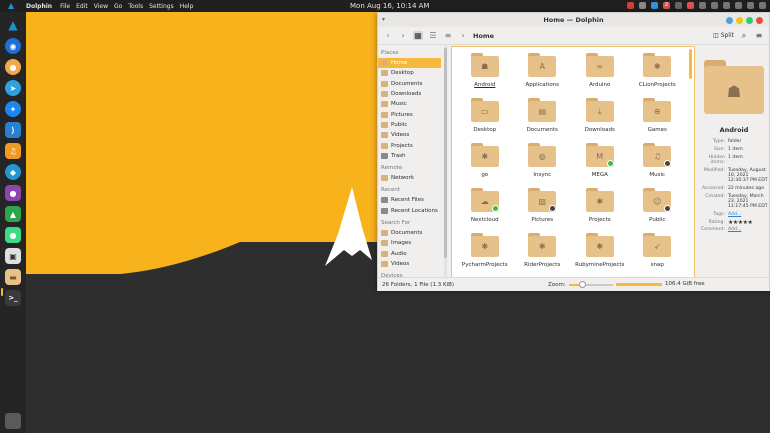 Image resolution: width=770 pixels, height=433 pixels. Describe the element at coordinates (658, 118) in the screenshot. I see `file-item: ⊕ Games` at that location.